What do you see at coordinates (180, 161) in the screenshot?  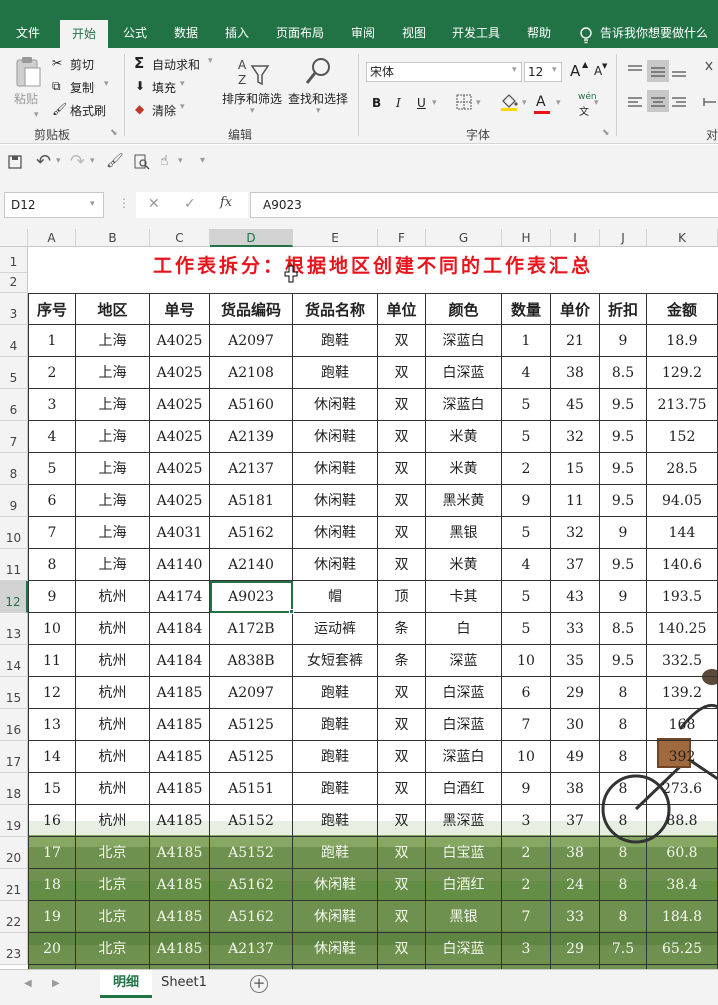 I see `touch-dropdown-icon: ▾` at bounding box center [180, 161].